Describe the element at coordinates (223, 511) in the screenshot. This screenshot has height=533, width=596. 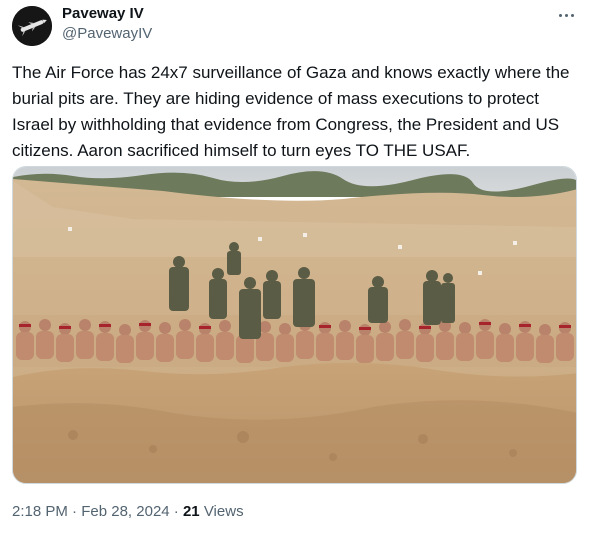
I see `views-label: Views` at that location.